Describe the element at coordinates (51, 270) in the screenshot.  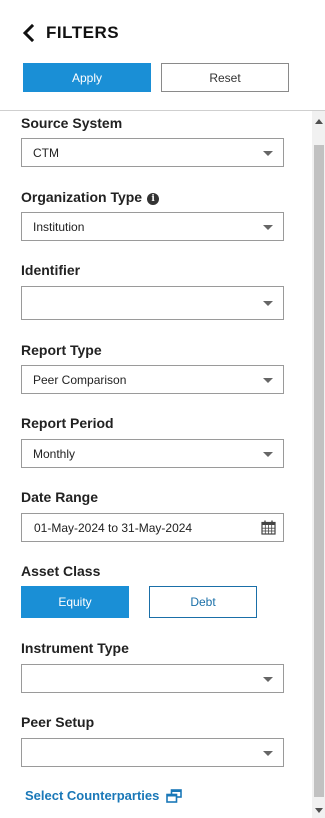
I see `identifier-label: Identifier` at that location.